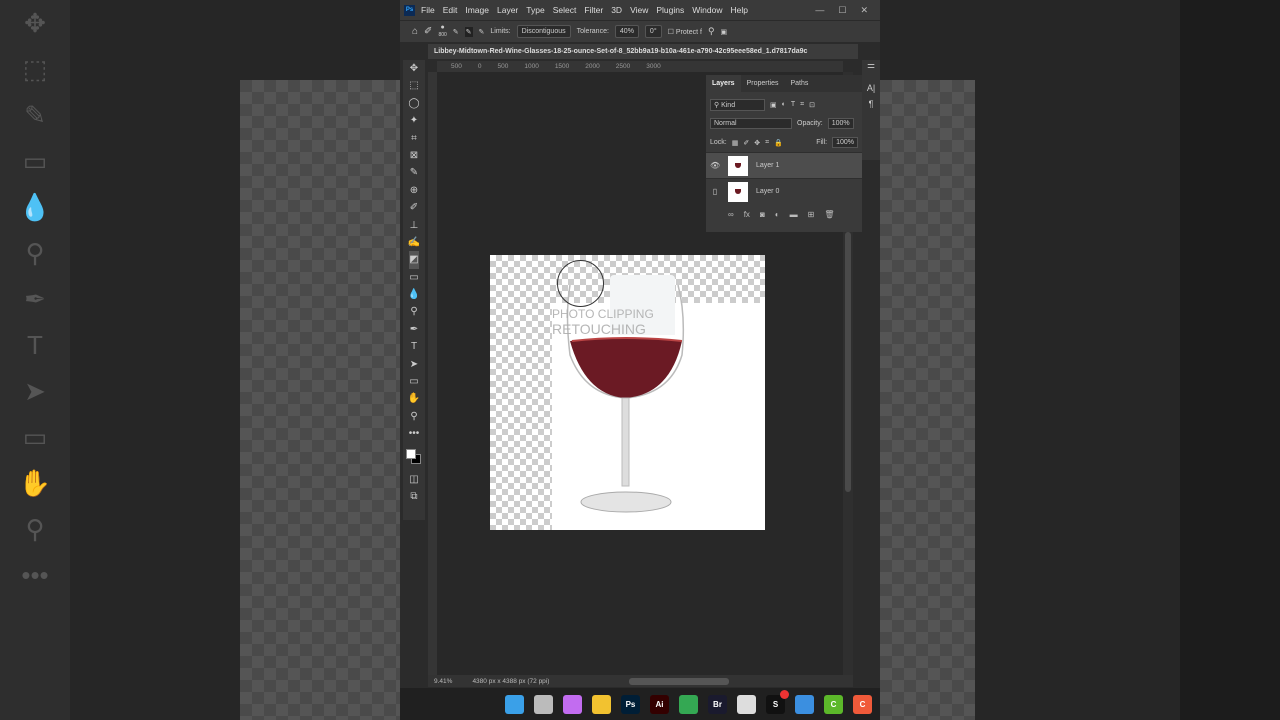 The image size is (1280, 720). I want to click on taskbar-photos-icon, so click(804, 704).